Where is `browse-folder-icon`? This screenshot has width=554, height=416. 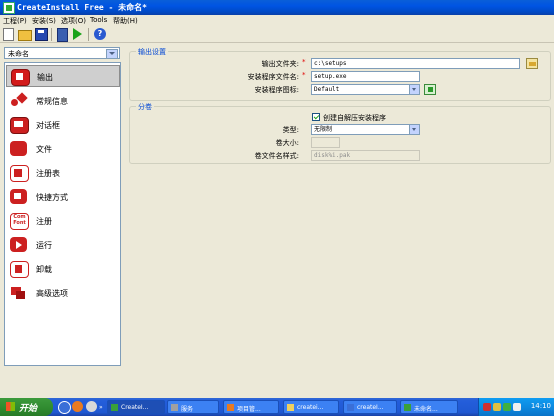 browse-folder-icon is located at coordinates (532, 63).